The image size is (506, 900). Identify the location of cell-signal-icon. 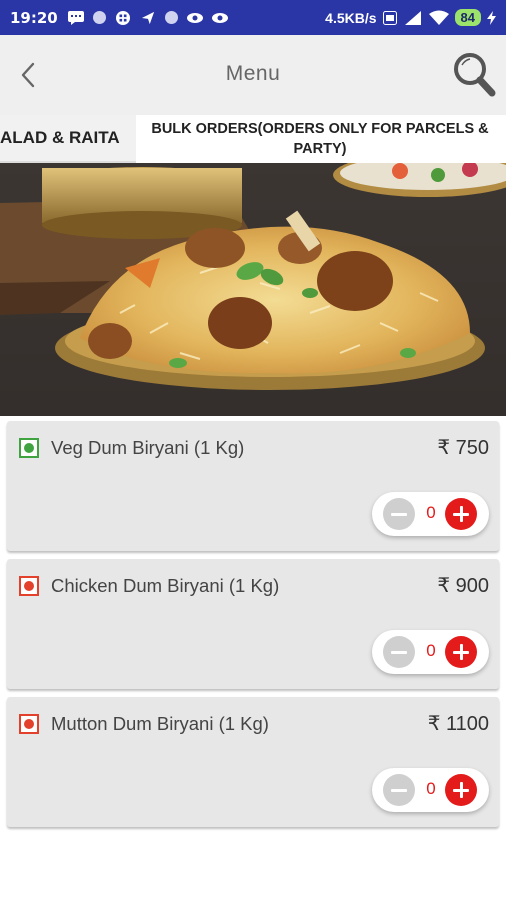
(412, 18).